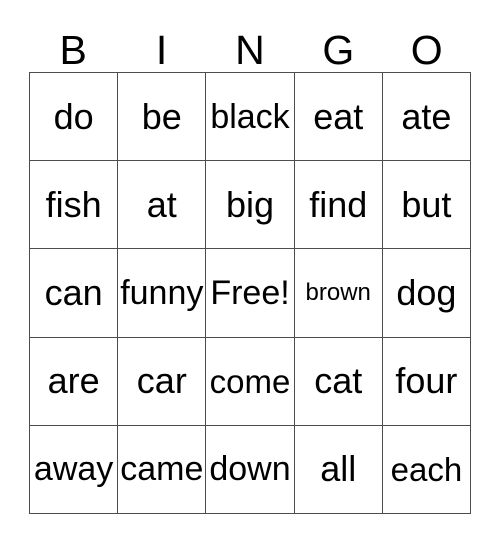 The image size is (500, 544). I want to click on bingo-cell: black, so click(250, 117).